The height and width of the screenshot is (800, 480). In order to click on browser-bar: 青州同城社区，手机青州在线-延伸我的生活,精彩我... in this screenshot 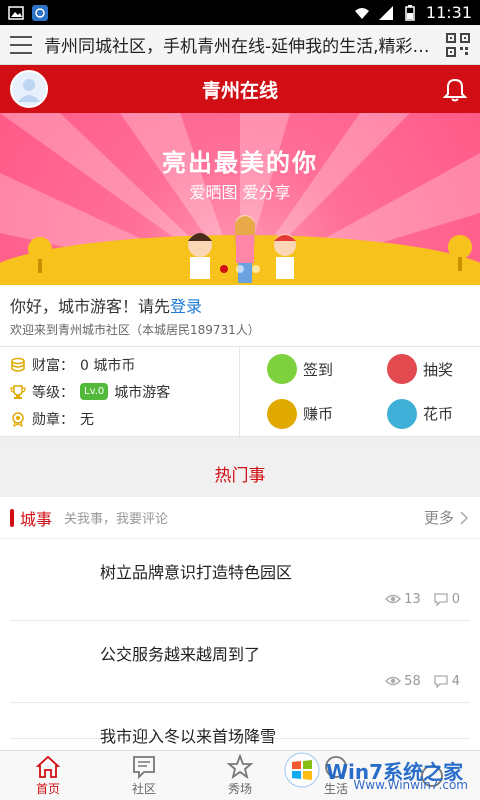, I will do `click(240, 45)`.